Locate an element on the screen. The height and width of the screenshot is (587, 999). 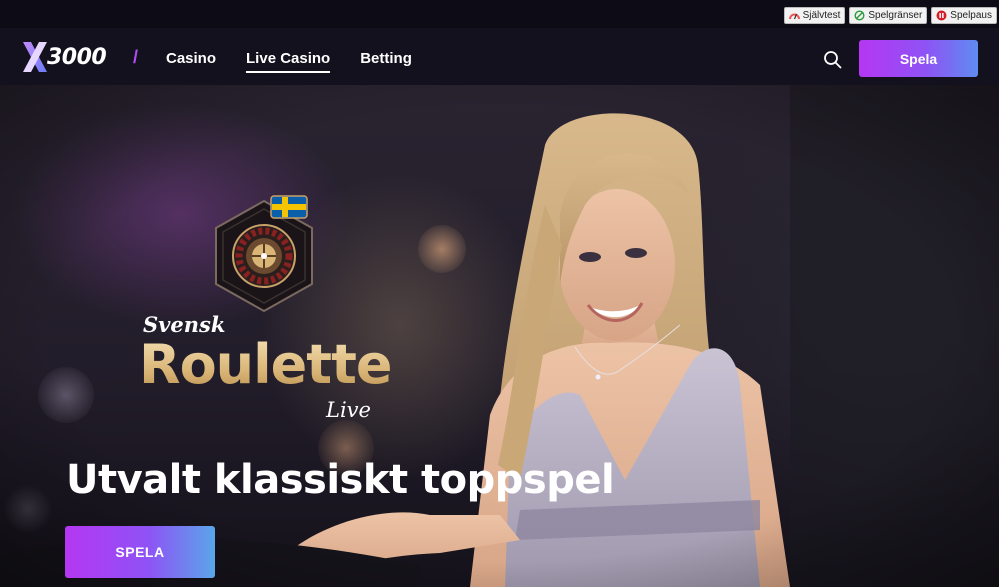
selftest-button: Självtest is located at coordinates (814, 15).